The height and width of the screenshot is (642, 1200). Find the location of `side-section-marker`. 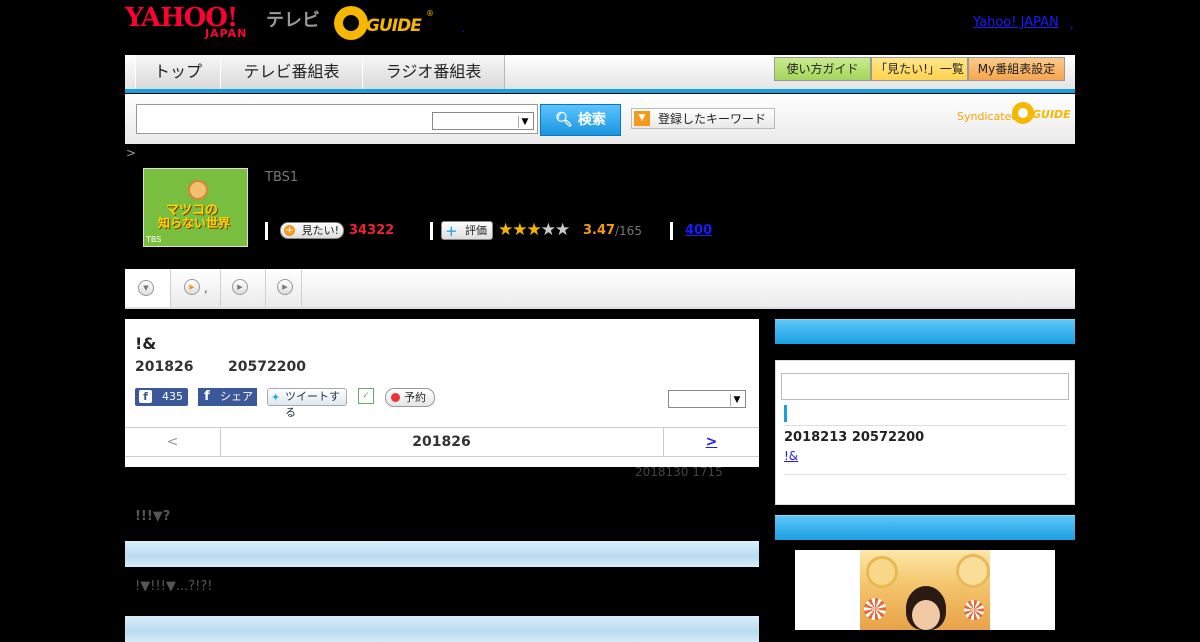

side-section-marker is located at coordinates (785, 413).